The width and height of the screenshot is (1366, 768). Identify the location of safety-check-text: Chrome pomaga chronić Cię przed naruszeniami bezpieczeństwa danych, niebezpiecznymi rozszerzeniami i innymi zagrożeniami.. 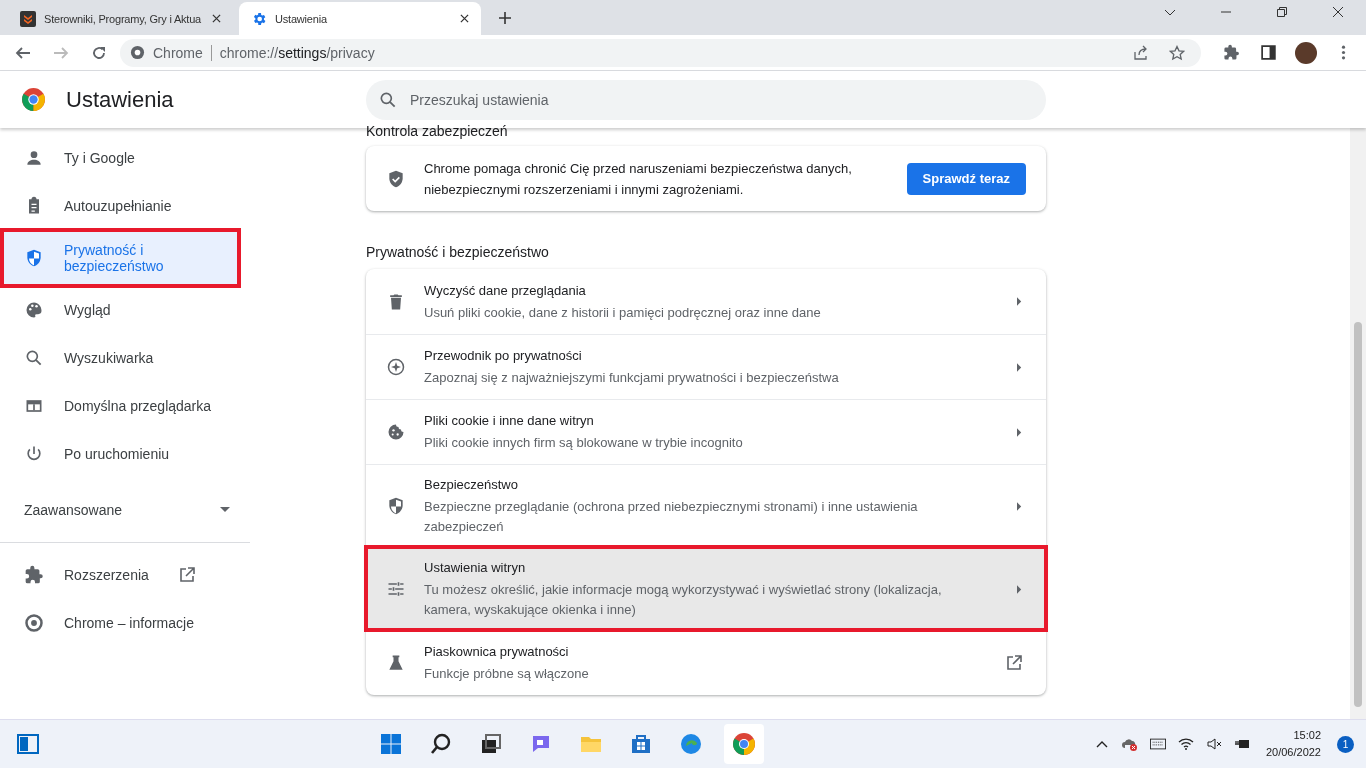
(638, 179).